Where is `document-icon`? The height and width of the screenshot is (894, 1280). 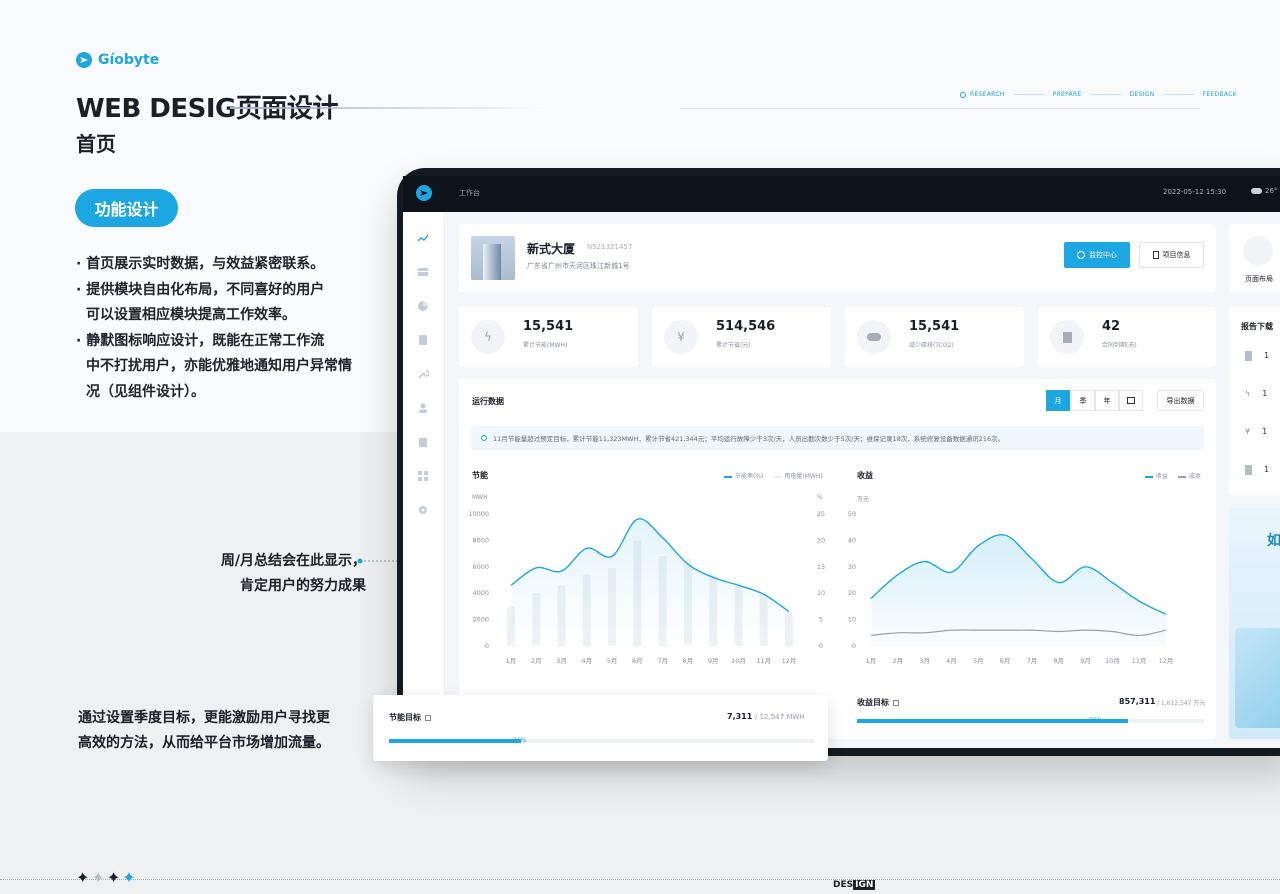
document-icon is located at coordinates (423, 340).